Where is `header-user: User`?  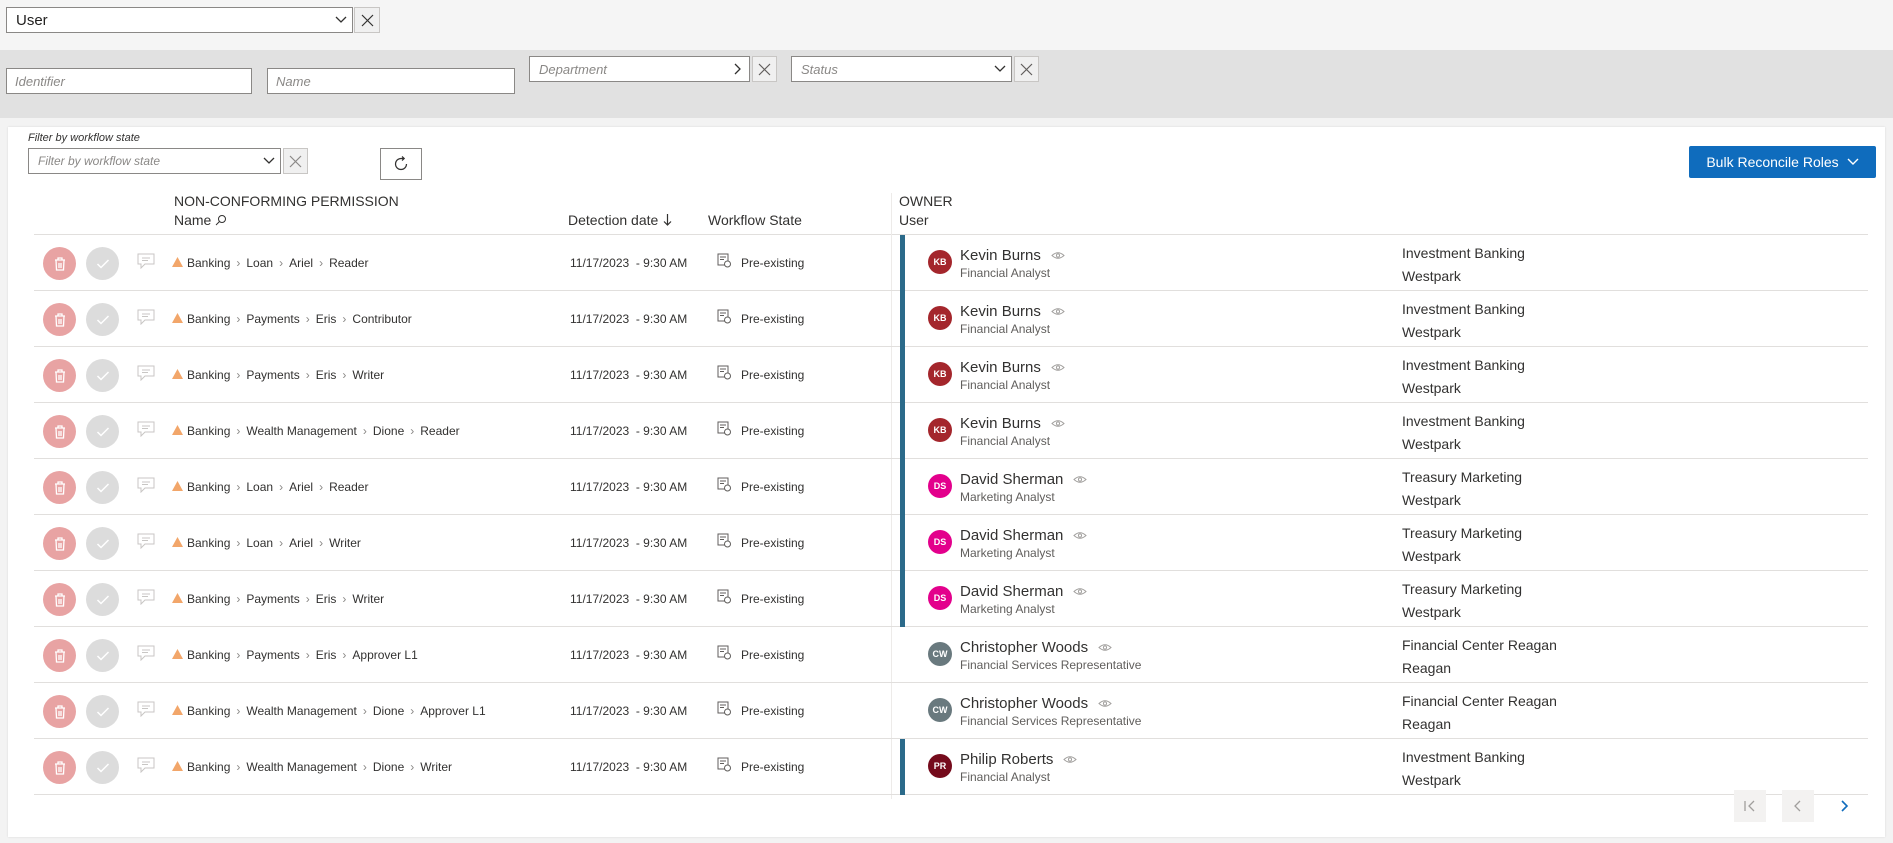 header-user: User is located at coordinates (914, 220).